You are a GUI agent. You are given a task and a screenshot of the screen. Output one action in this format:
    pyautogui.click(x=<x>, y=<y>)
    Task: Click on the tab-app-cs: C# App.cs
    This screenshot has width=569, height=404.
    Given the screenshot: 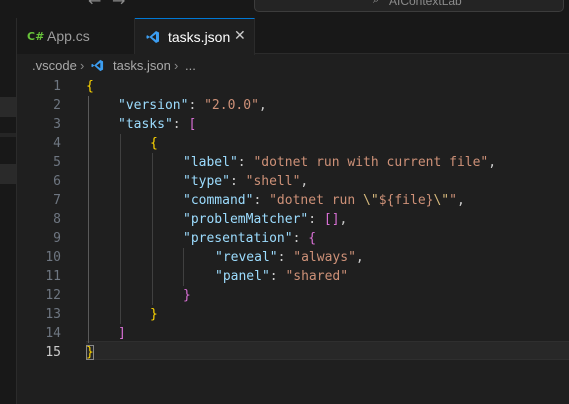 What is the action you would take?
    pyautogui.click(x=76, y=36)
    